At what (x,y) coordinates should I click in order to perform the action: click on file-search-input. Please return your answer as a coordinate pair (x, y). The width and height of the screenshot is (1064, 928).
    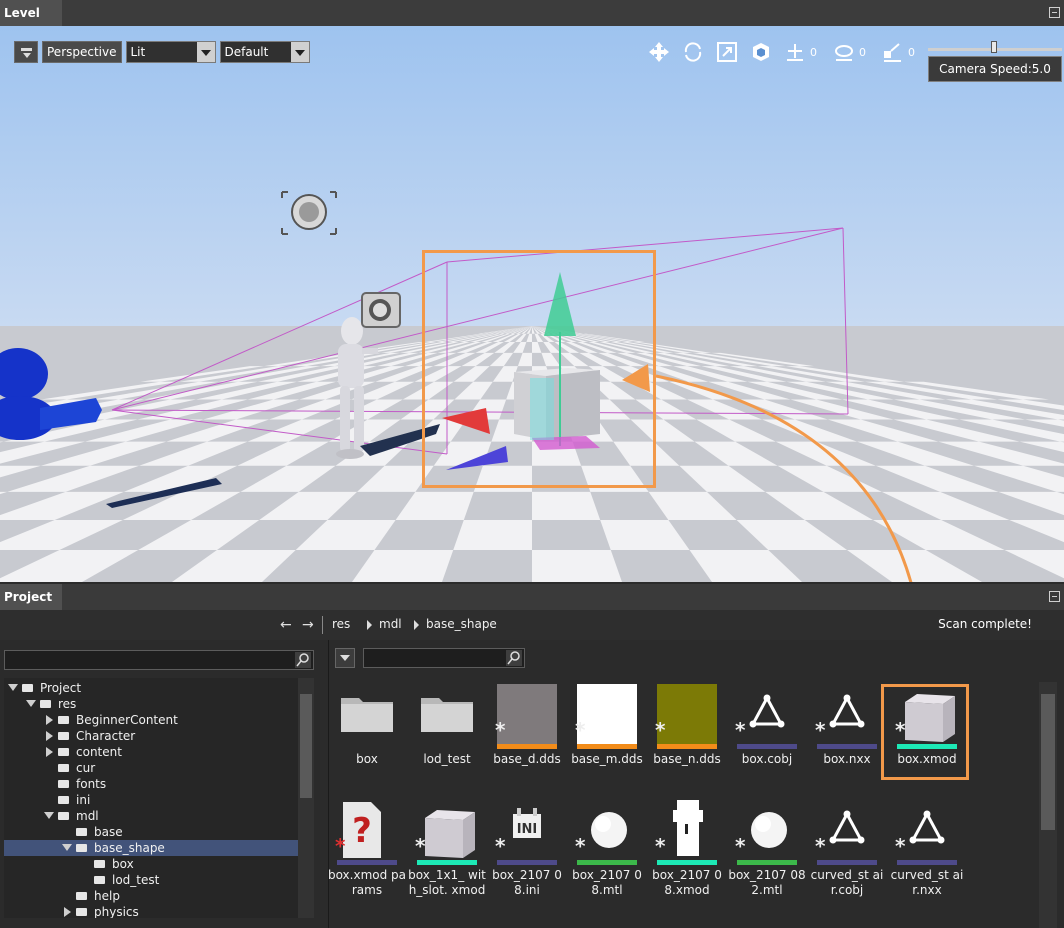
    Looking at the image, I should click on (444, 658).